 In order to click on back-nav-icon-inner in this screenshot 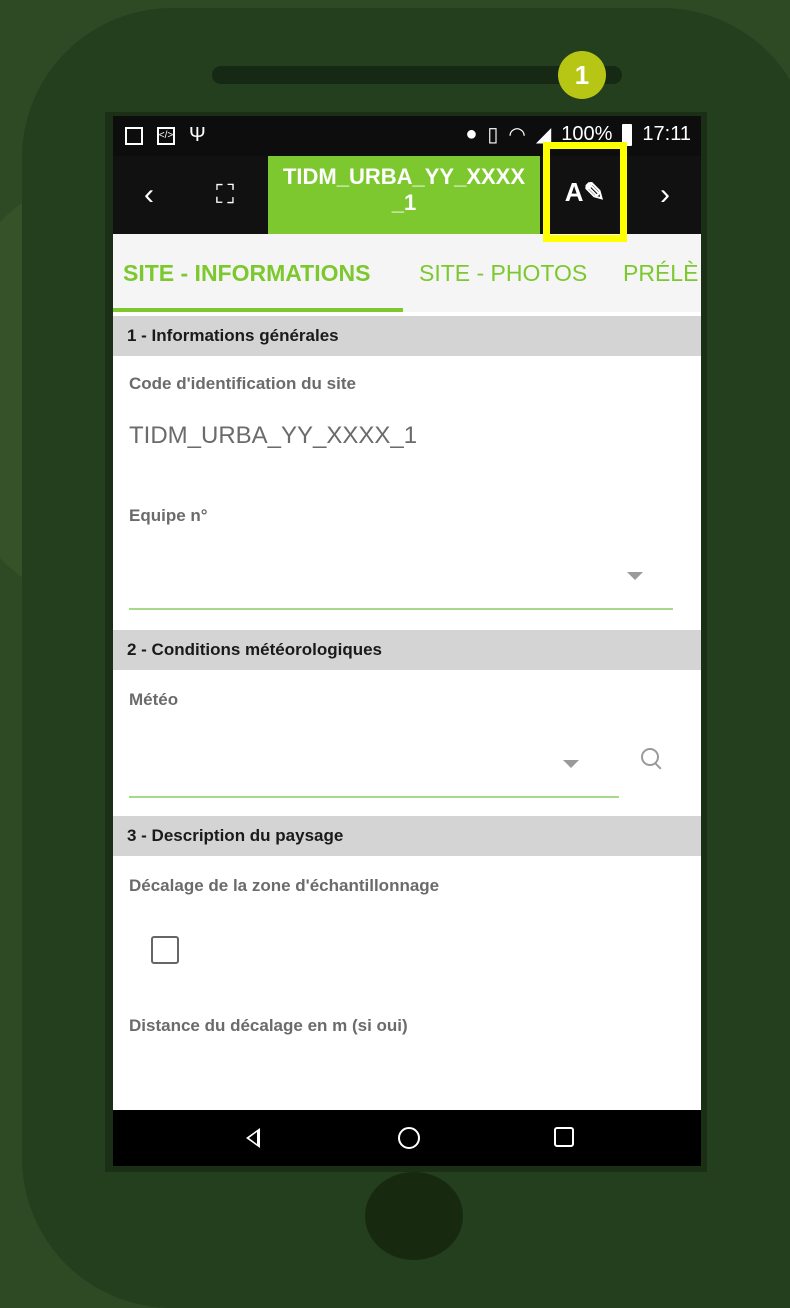, I will do `click(253, 1138)`.